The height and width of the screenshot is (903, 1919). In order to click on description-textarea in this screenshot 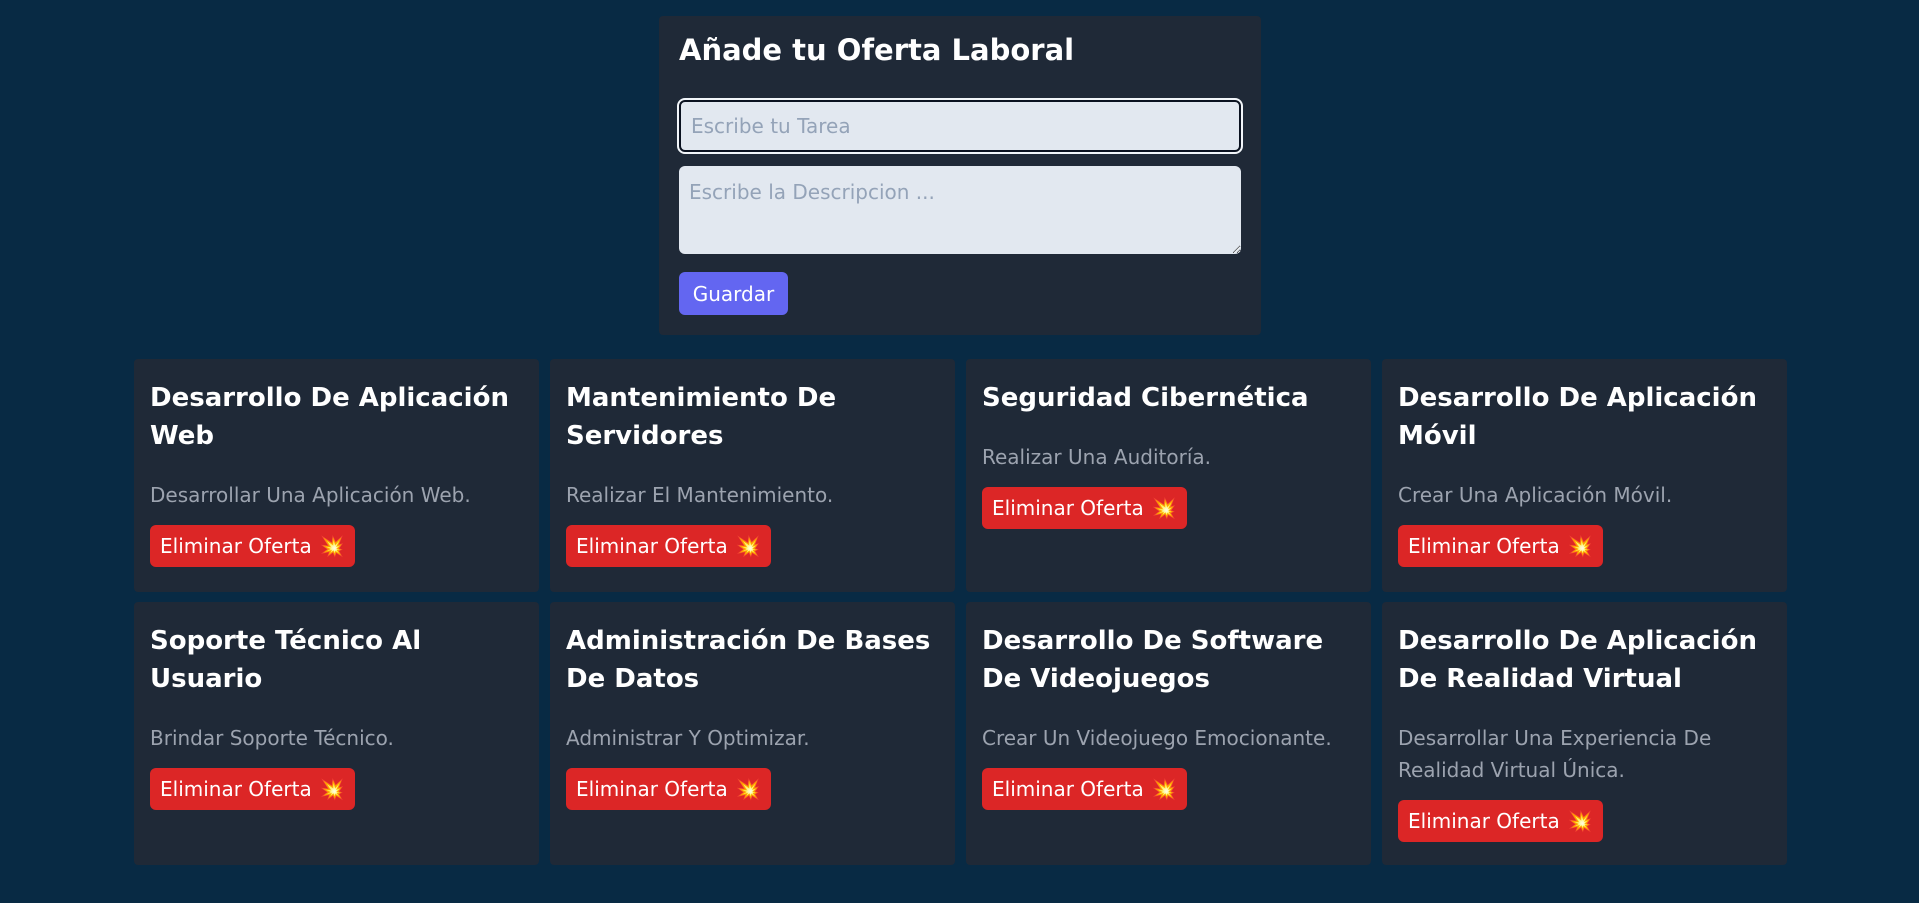, I will do `click(960, 210)`.